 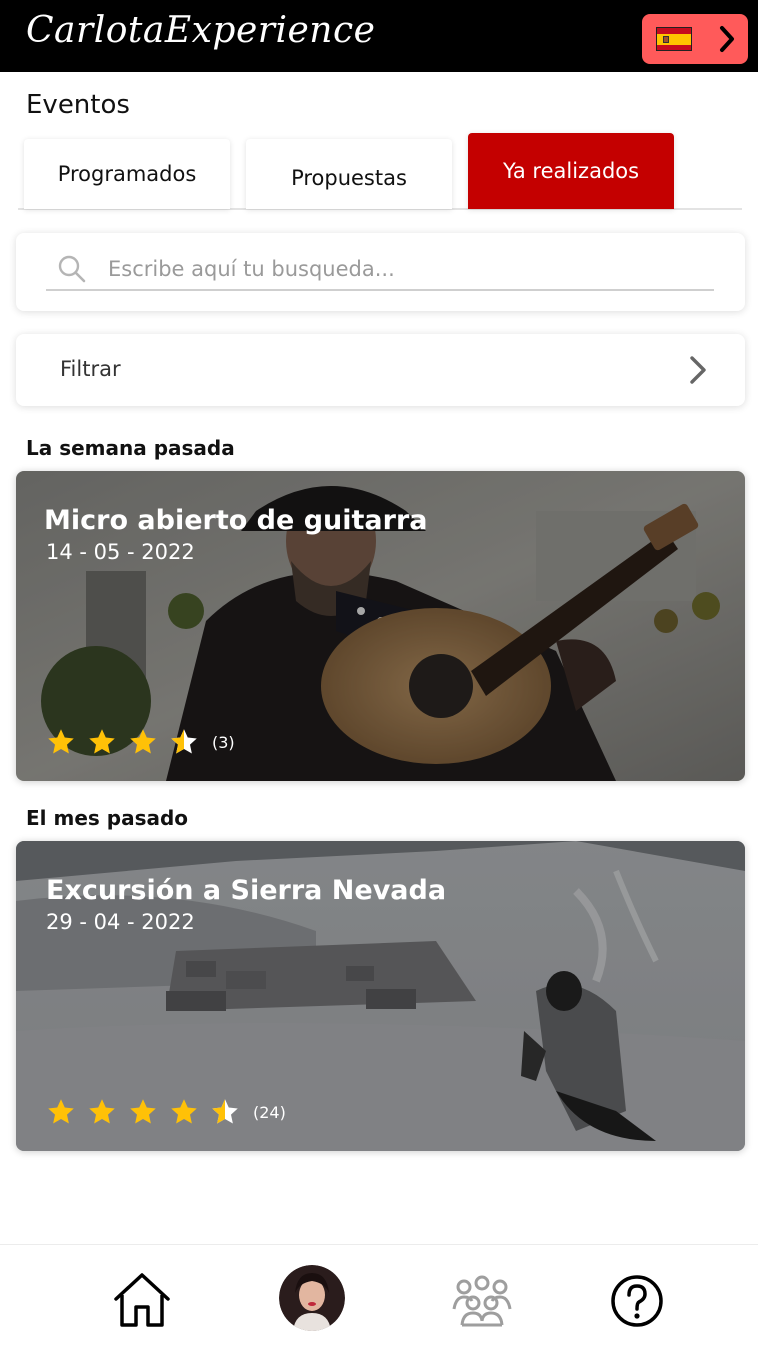 I want to click on tab-propuestas: Propuestas, so click(x=349, y=174).